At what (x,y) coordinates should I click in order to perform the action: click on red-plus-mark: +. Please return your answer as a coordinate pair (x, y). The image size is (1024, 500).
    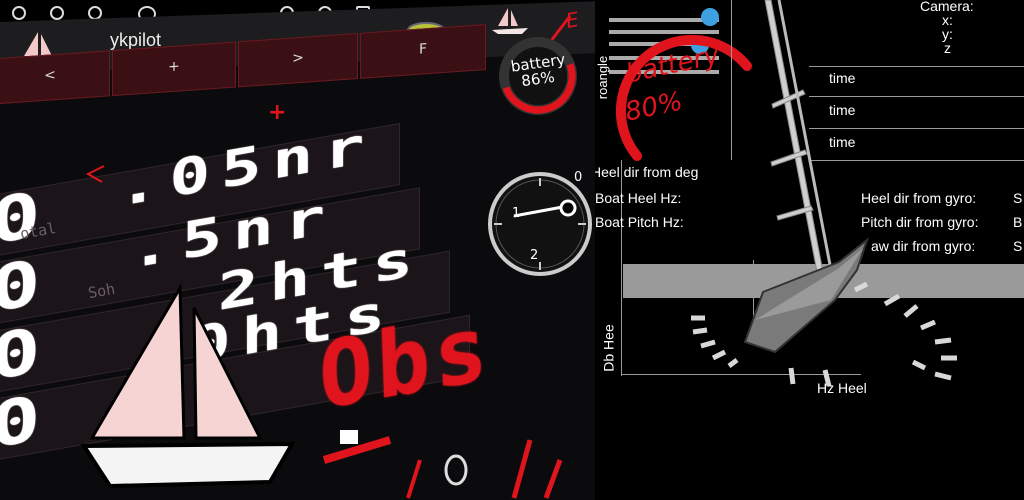
    Looking at the image, I should click on (277, 112).